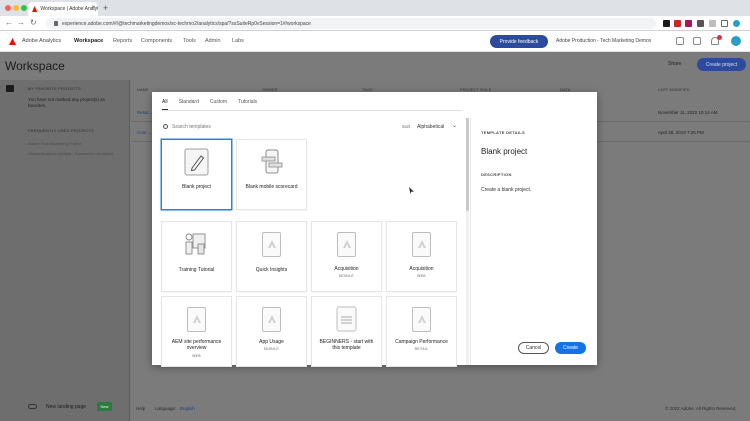 The image size is (750, 421). What do you see at coordinates (724, 23) in the screenshot?
I see `sidepanel-icon` at bounding box center [724, 23].